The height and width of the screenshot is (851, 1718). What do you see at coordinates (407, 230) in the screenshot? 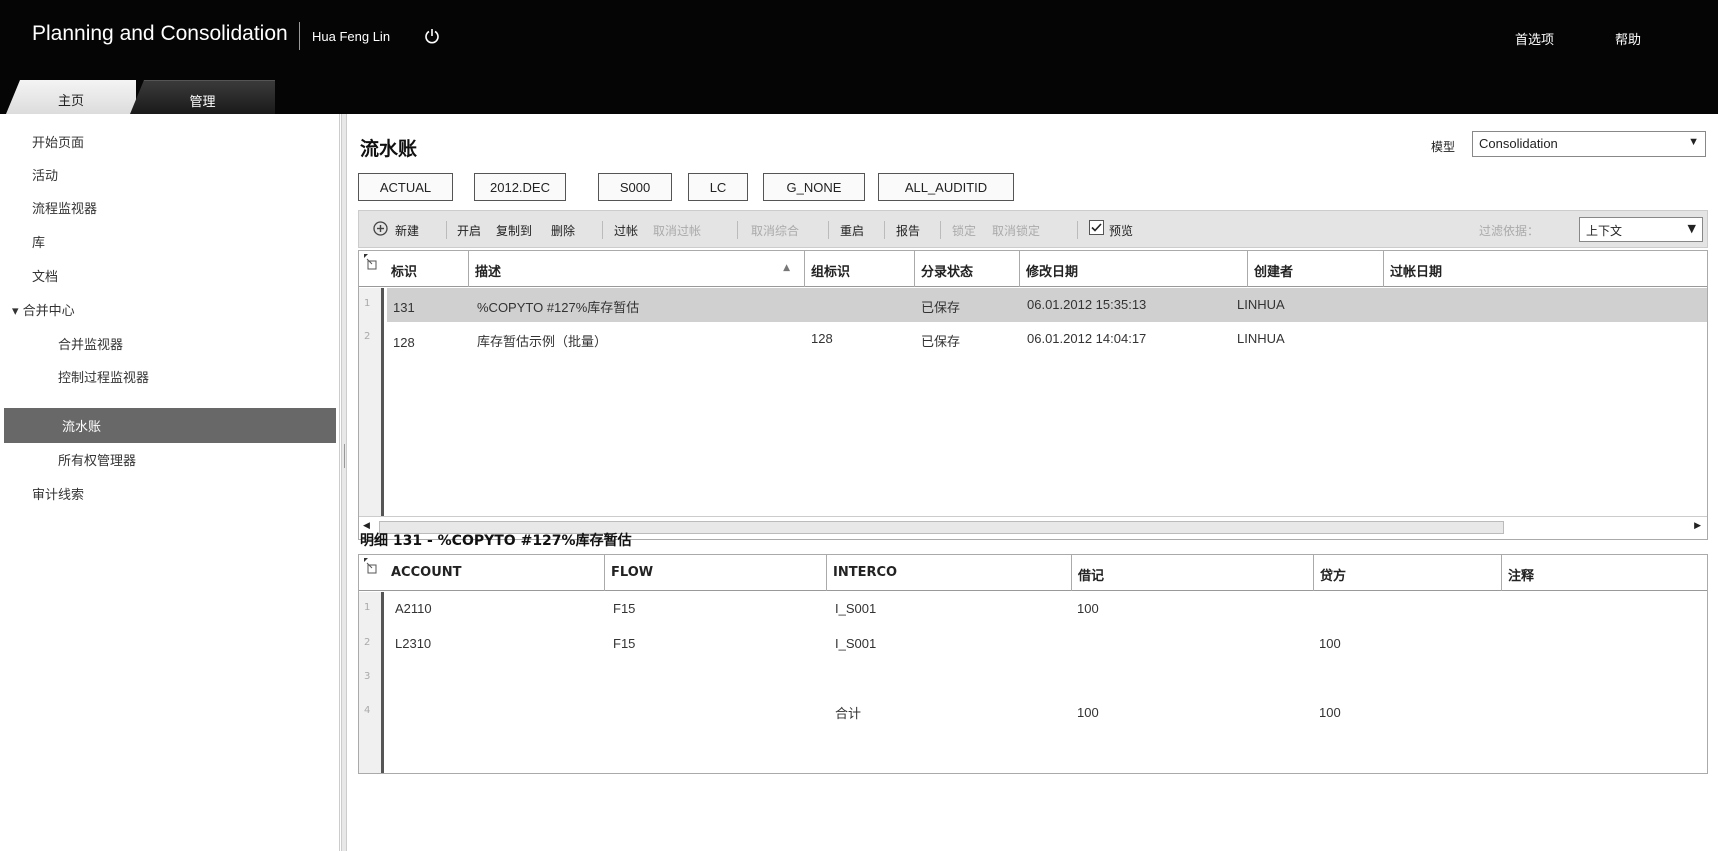
I see `new-button: 新建` at bounding box center [407, 230].